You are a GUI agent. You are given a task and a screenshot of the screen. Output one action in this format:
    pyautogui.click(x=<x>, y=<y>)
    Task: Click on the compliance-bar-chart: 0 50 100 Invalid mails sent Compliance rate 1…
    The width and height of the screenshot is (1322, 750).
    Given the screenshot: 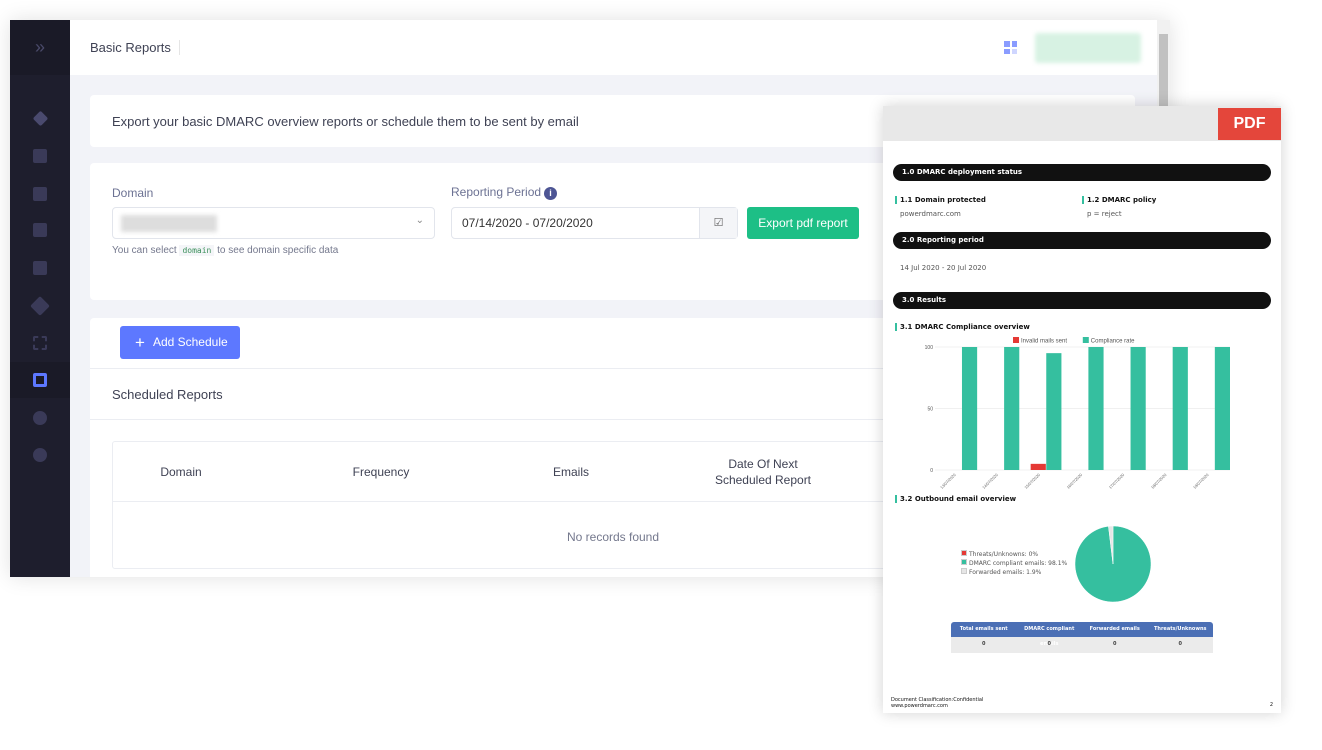 What is the action you would take?
    pyautogui.click(x=1077, y=413)
    